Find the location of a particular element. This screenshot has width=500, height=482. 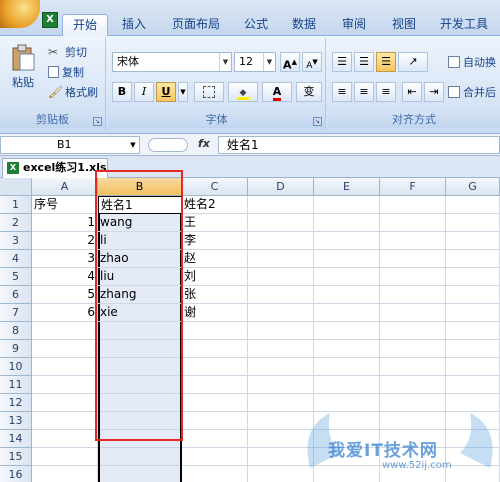

cell-c6: 张 is located at coordinates (215, 295).